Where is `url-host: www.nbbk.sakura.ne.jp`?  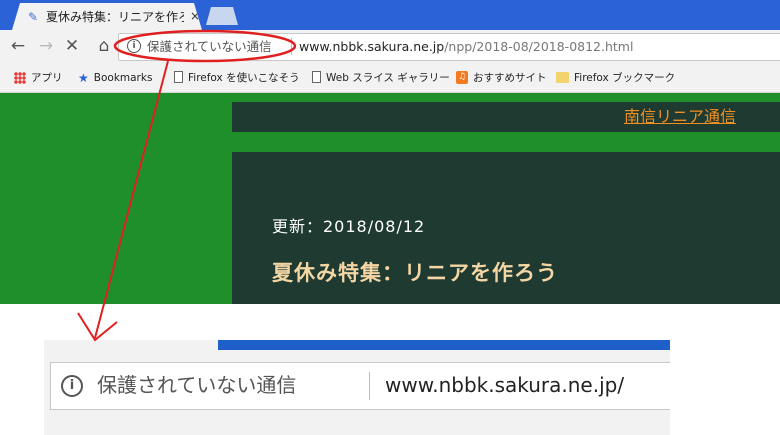
url-host: www.nbbk.sakura.ne.jp is located at coordinates (372, 46).